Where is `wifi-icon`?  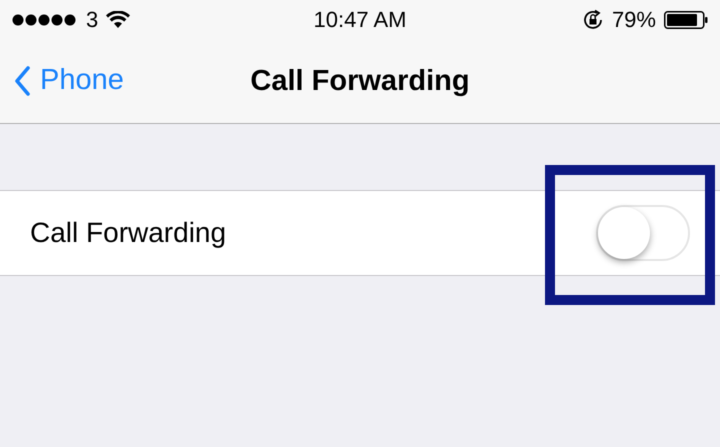 wifi-icon is located at coordinates (118, 20).